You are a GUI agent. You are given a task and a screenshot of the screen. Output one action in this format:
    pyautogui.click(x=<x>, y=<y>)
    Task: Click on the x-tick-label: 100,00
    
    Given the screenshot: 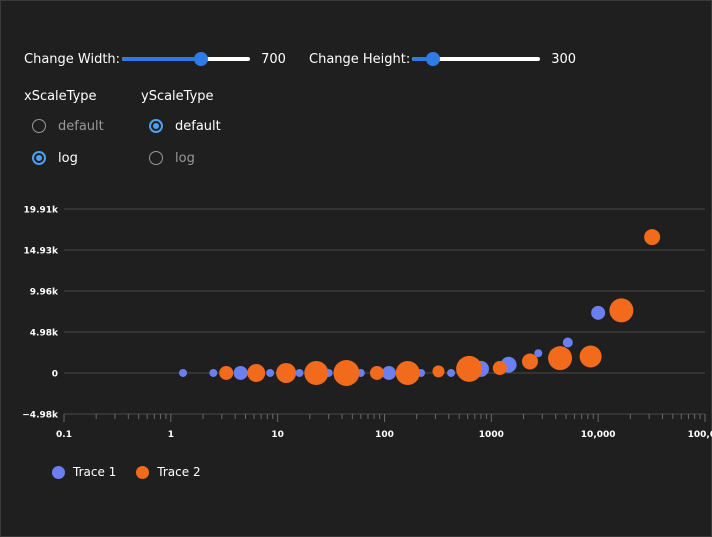 What is the action you would take?
    pyautogui.click(x=700, y=435)
    